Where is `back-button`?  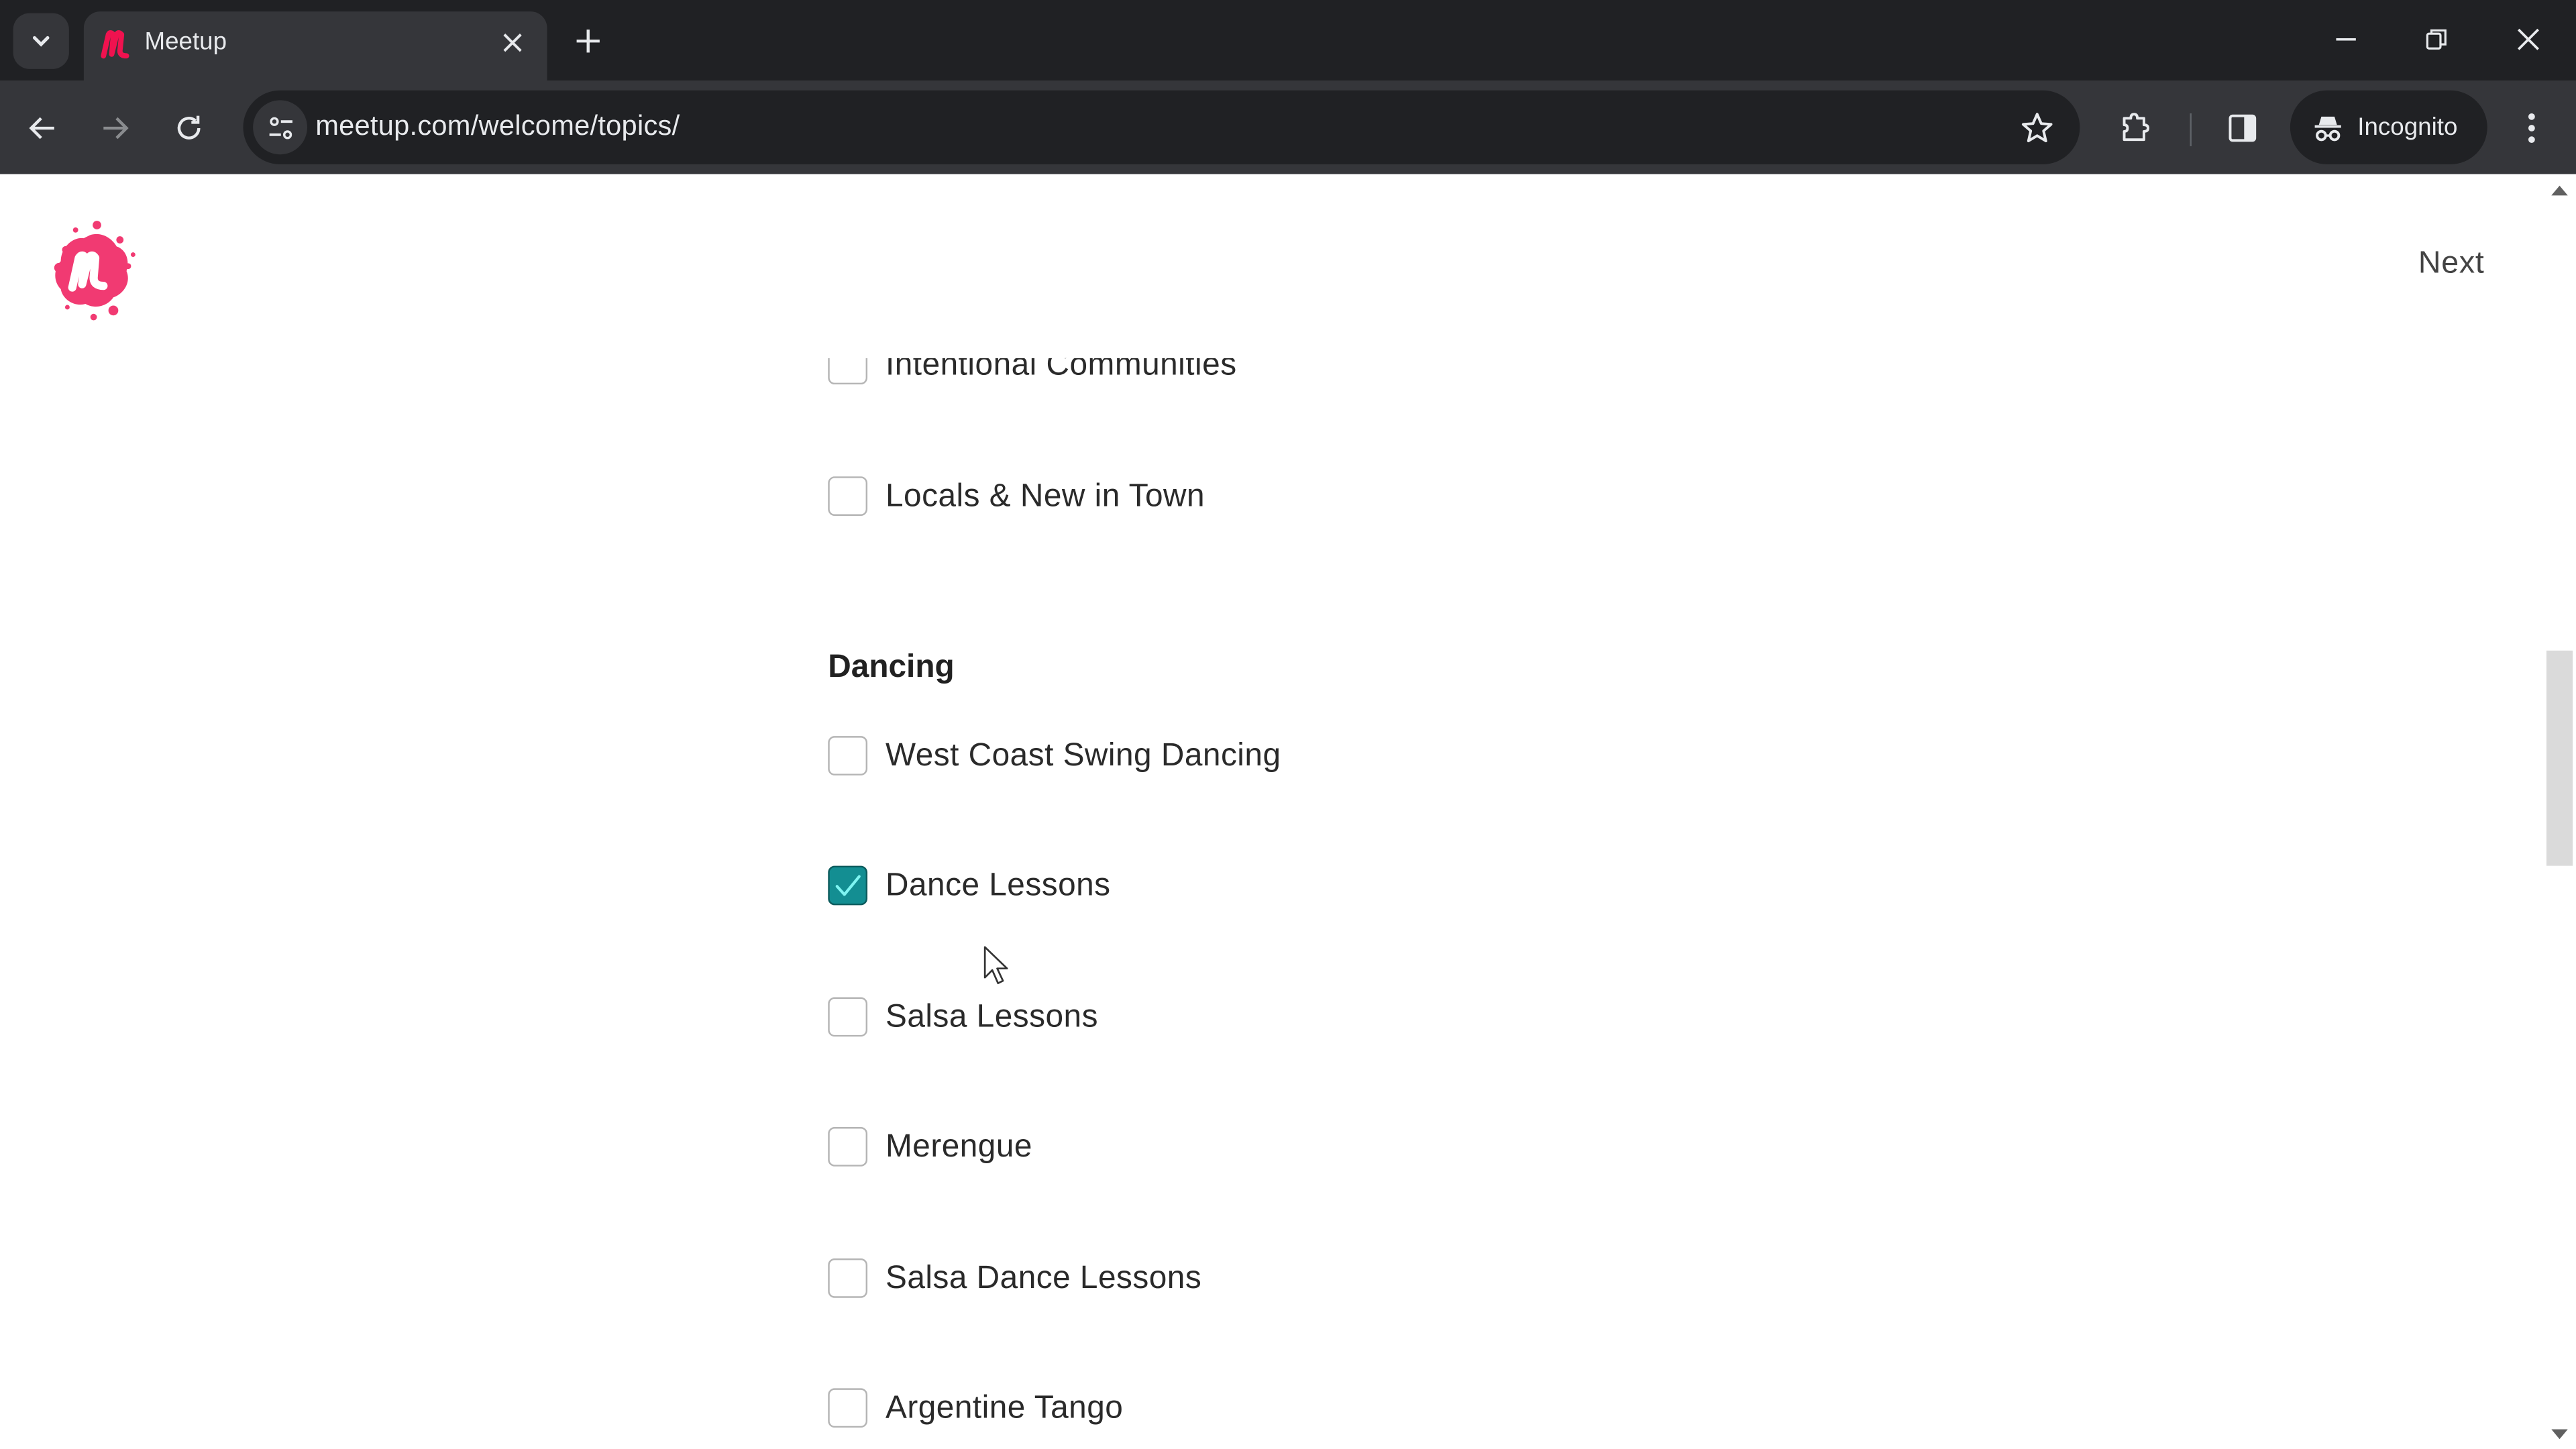 back-button is located at coordinates (42, 128).